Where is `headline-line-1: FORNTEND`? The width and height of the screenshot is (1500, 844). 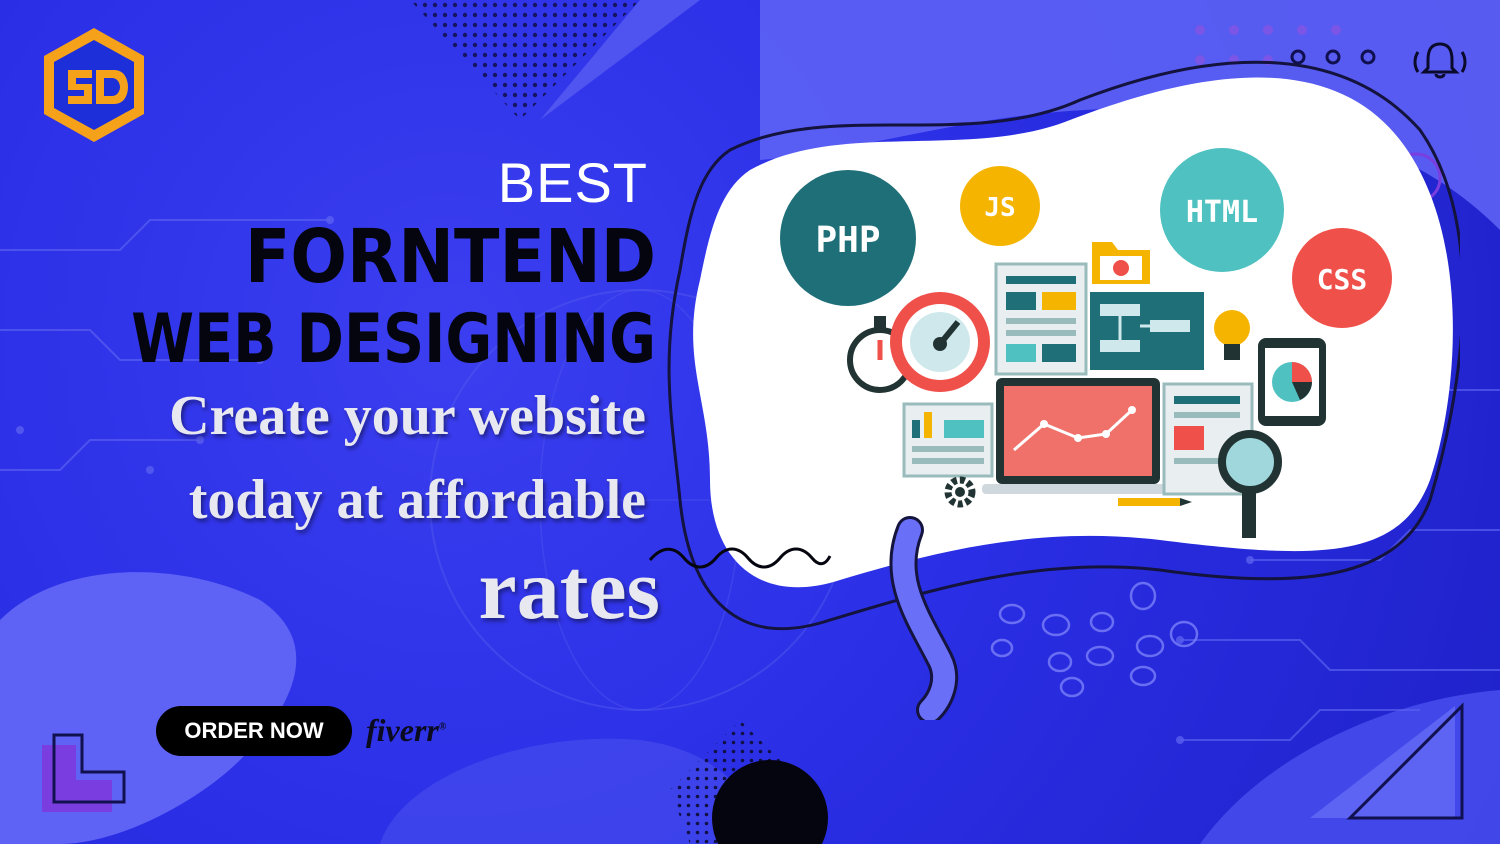 headline-line-1: FORNTEND is located at coordinates (450, 257).